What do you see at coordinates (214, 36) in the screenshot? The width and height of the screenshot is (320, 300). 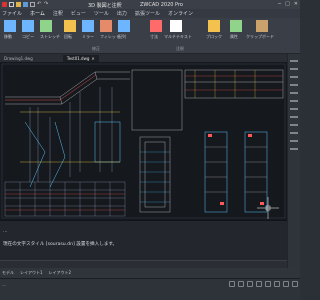 I see `block-label: ブロック` at bounding box center [214, 36].